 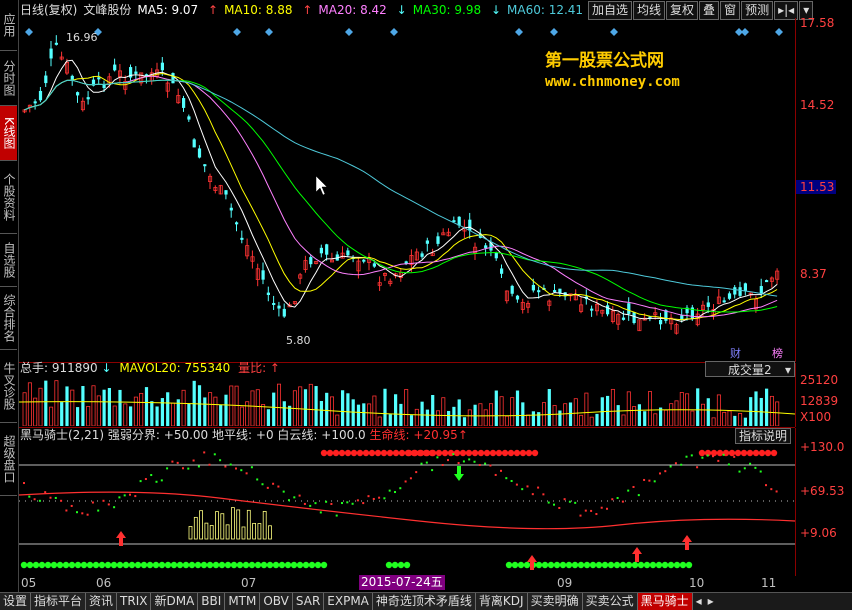 I want to click on yellow-bar, so click(x=232, y=523).